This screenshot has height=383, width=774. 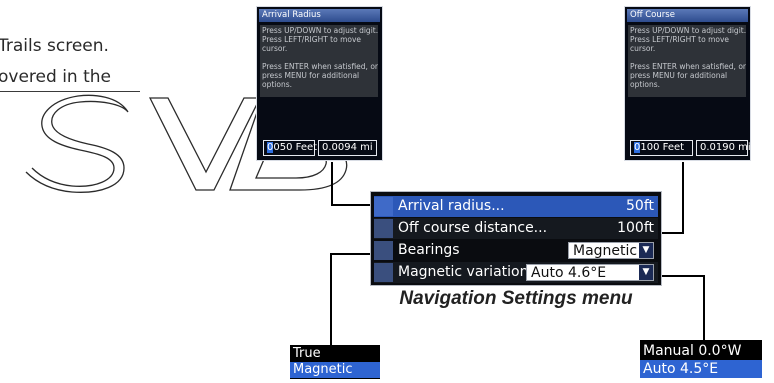 I want to click on figure-caption: Navigation Settings menu, so click(x=516, y=298).